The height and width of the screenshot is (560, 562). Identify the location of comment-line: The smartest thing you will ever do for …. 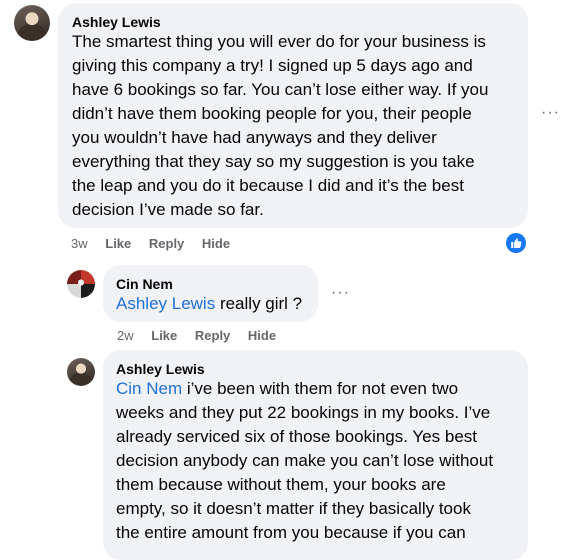
(279, 41).